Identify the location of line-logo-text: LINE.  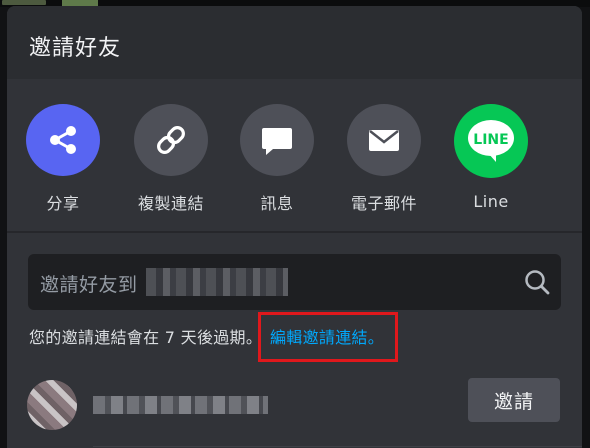
(490, 140).